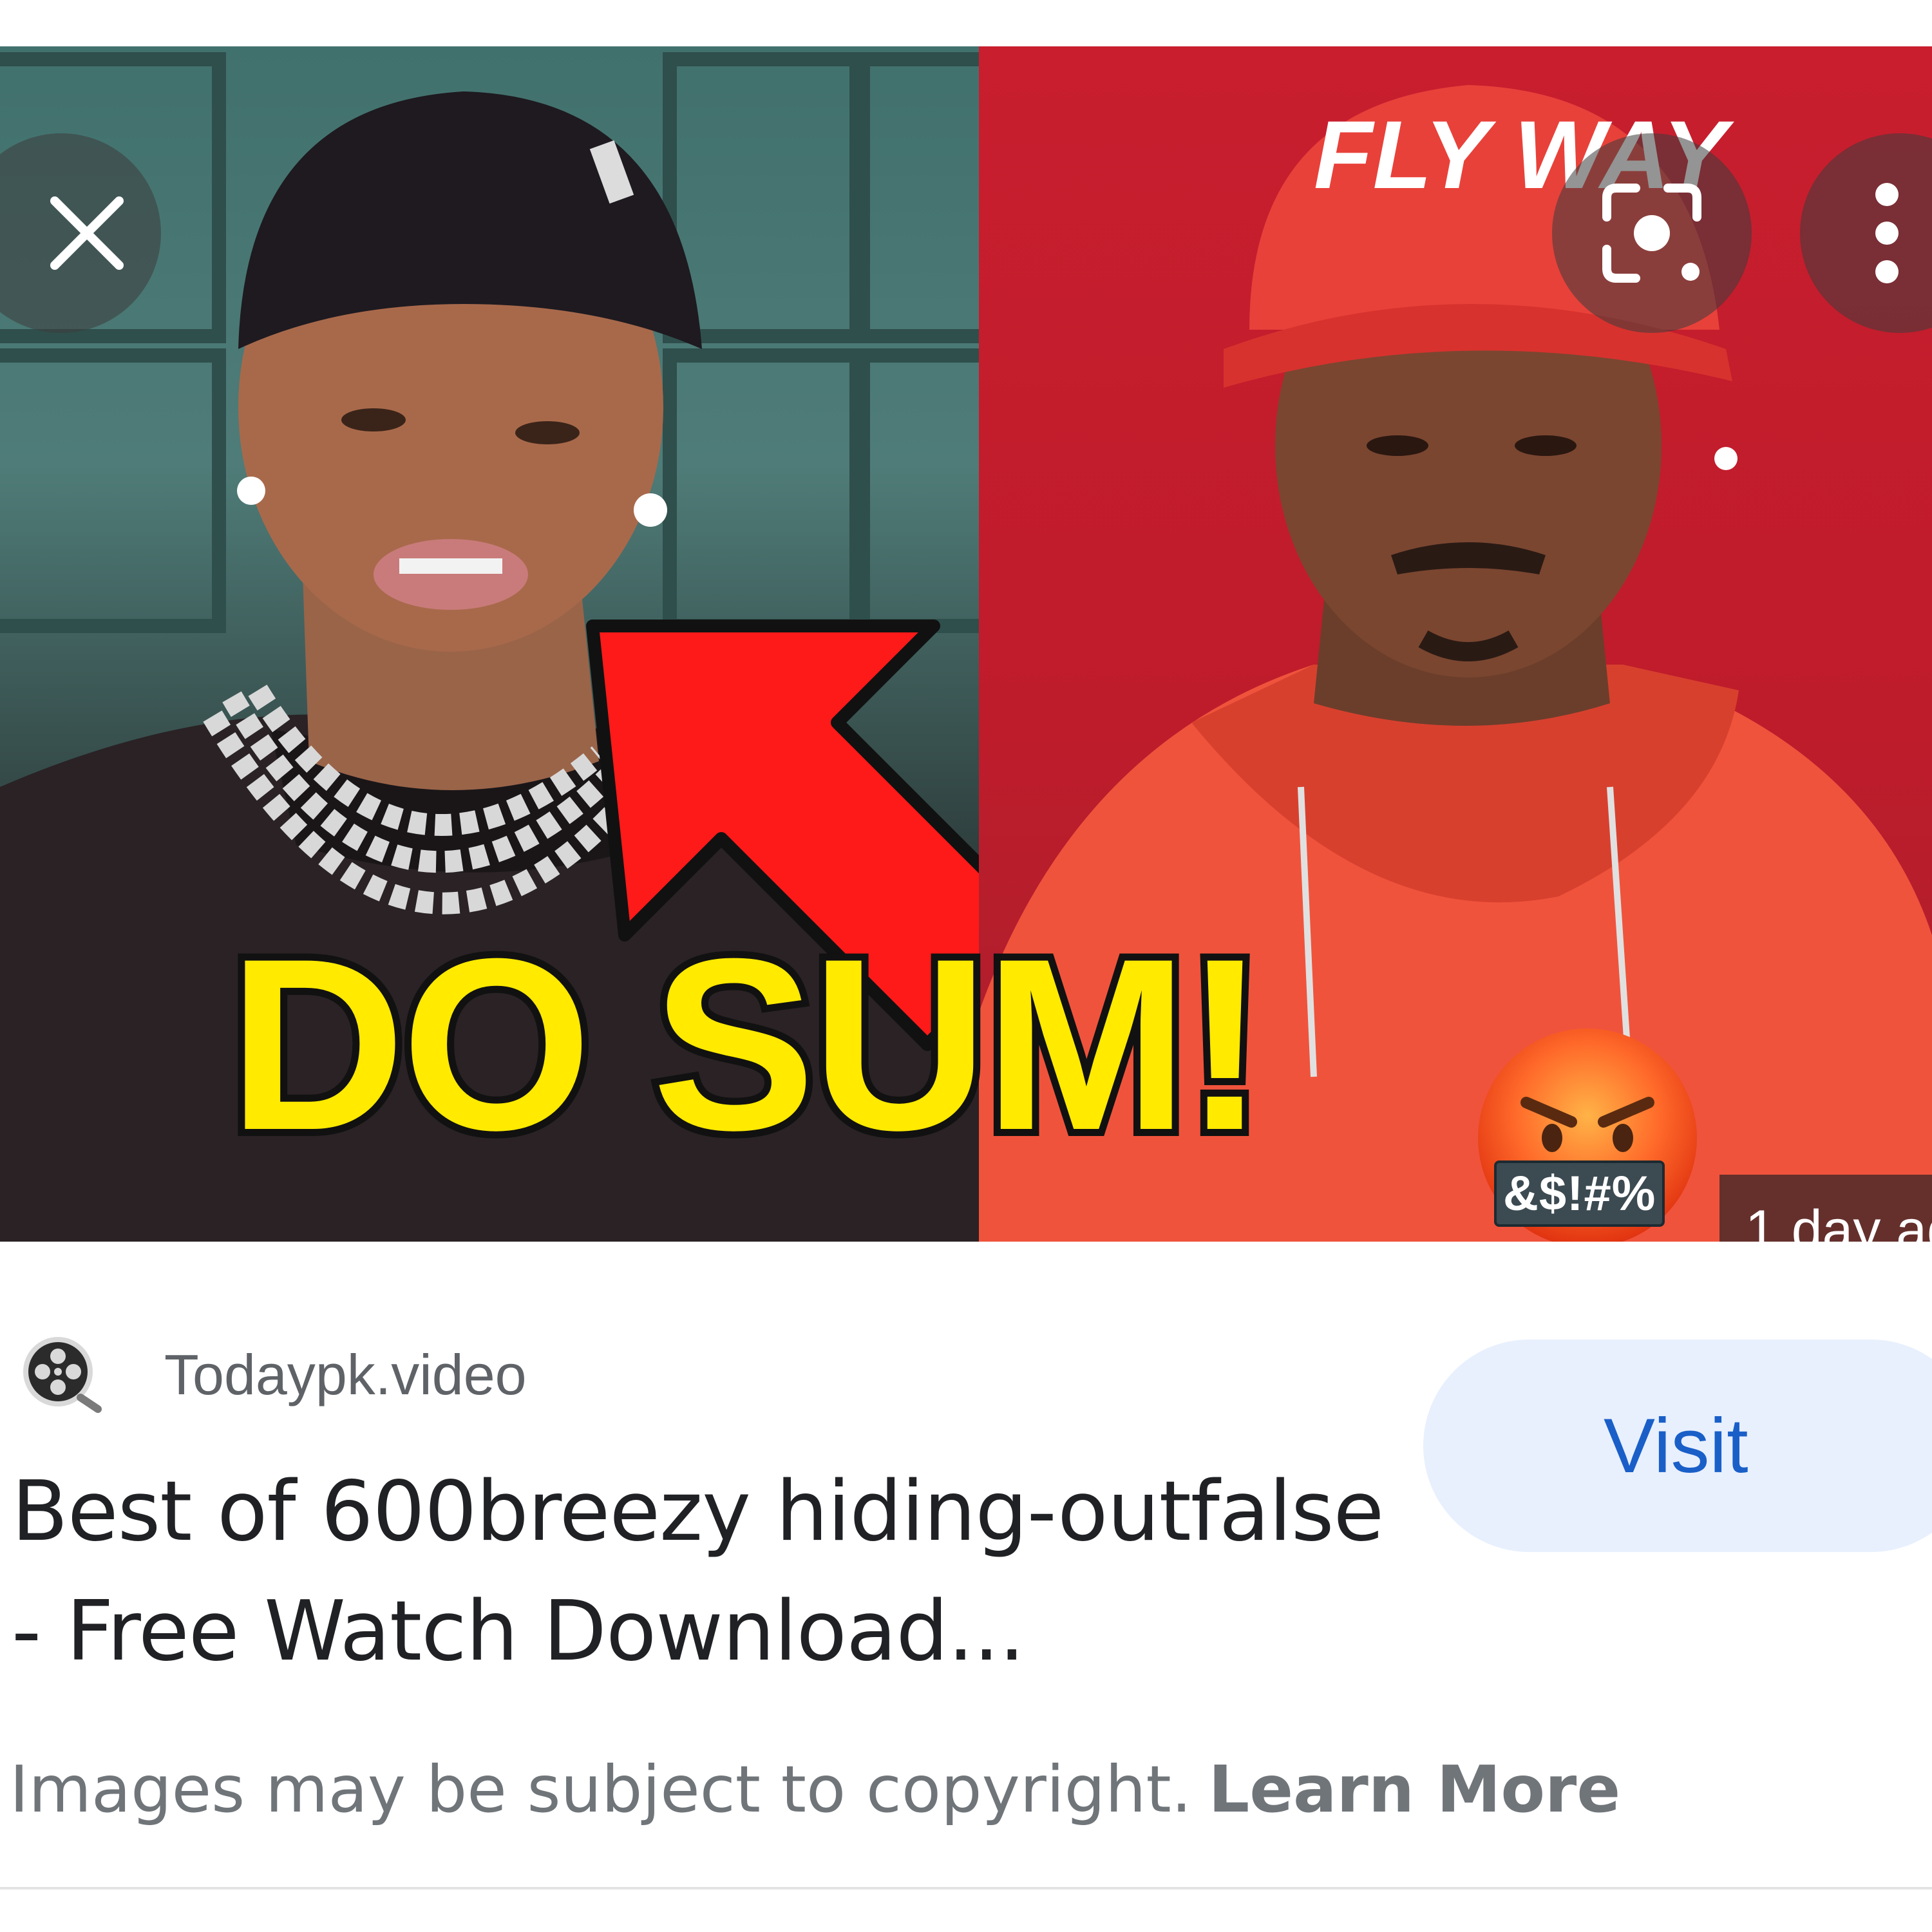 This screenshot has width=1932, height=1932. Describe the element at coordinates (601, 1789) in the screenshot. I see `copyright-text: Images may be subject to copyright.` at that location.